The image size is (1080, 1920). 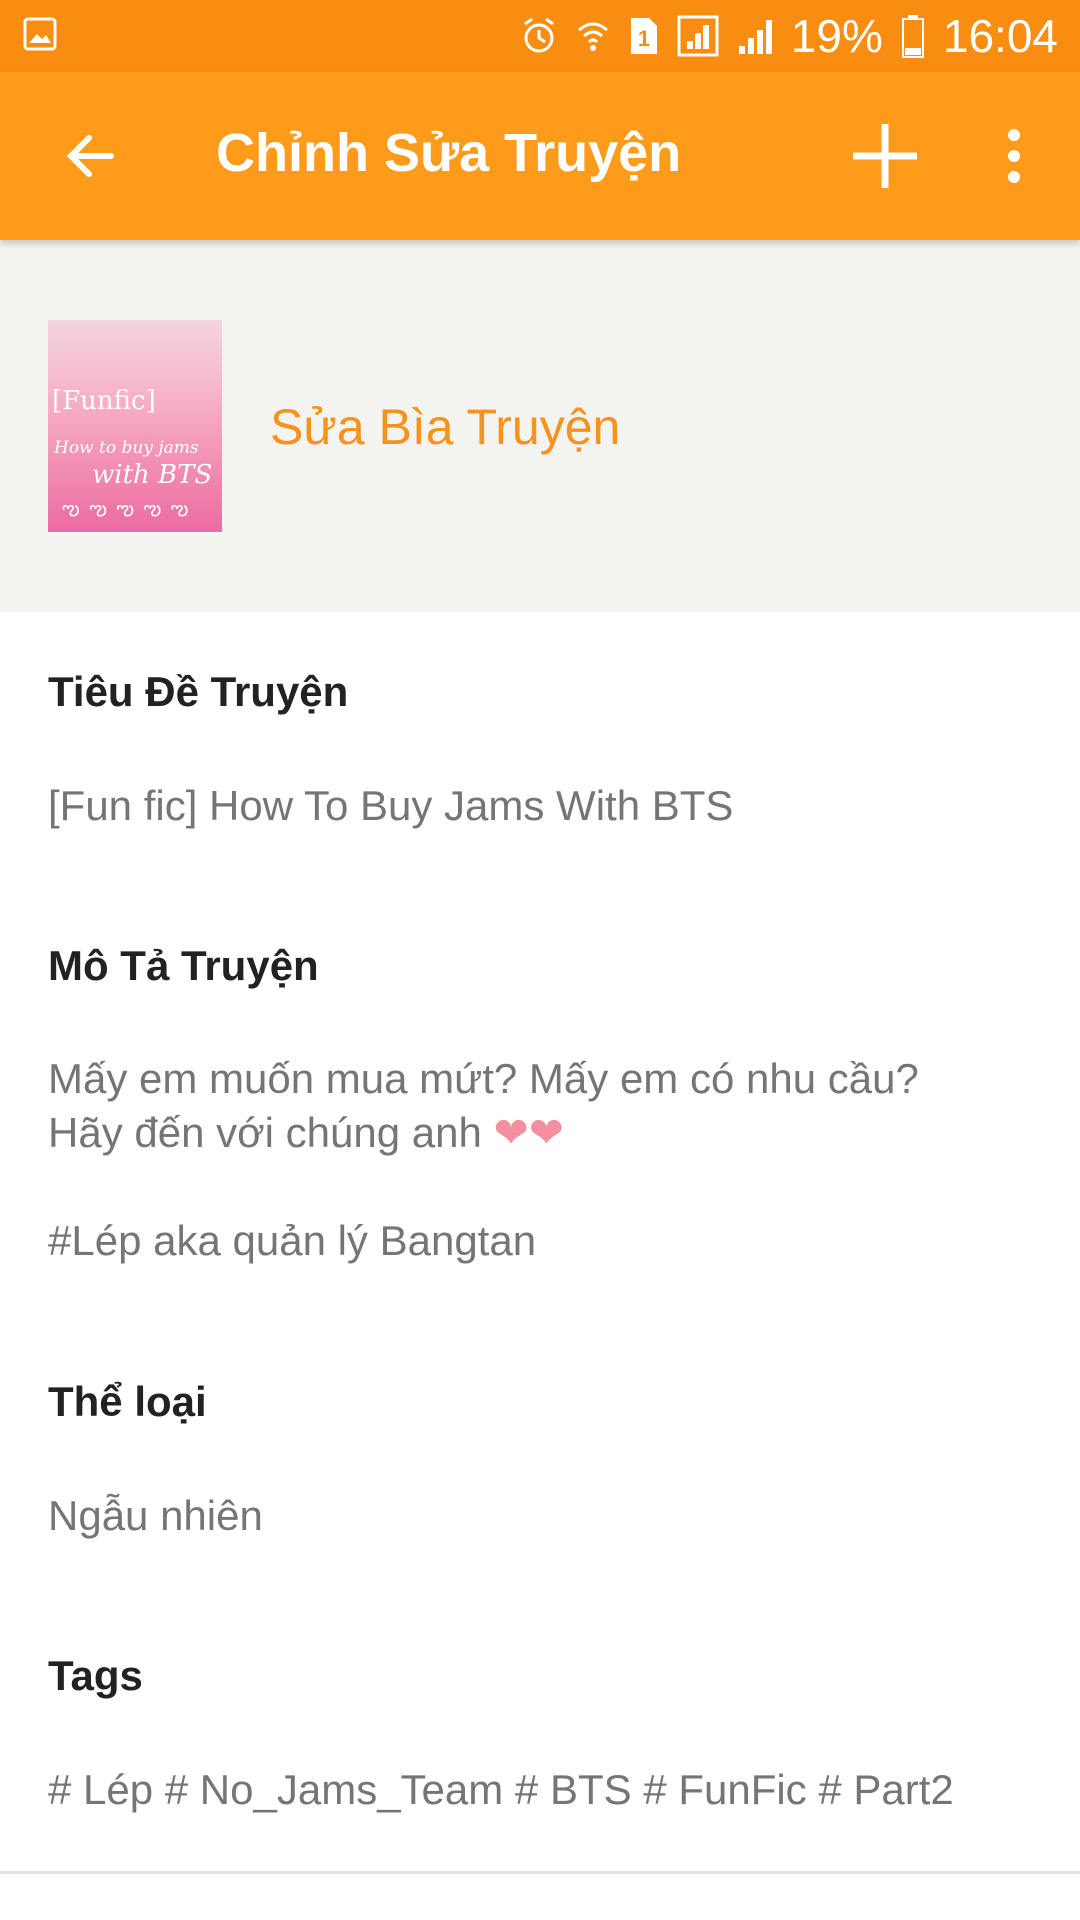 I want to click on battery-icon, so click(x=913, y=36).